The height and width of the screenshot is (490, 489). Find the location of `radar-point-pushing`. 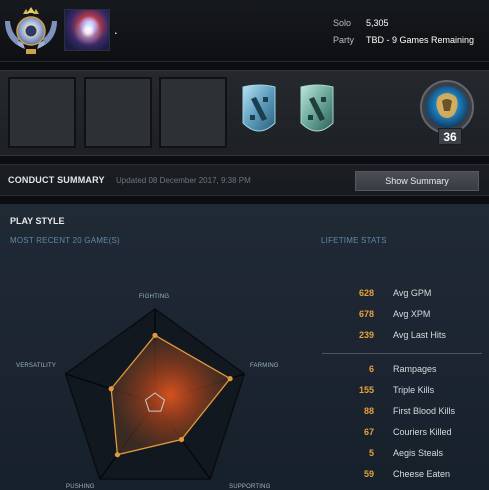

radar-point-pushing is located at coordinates (117, 455).